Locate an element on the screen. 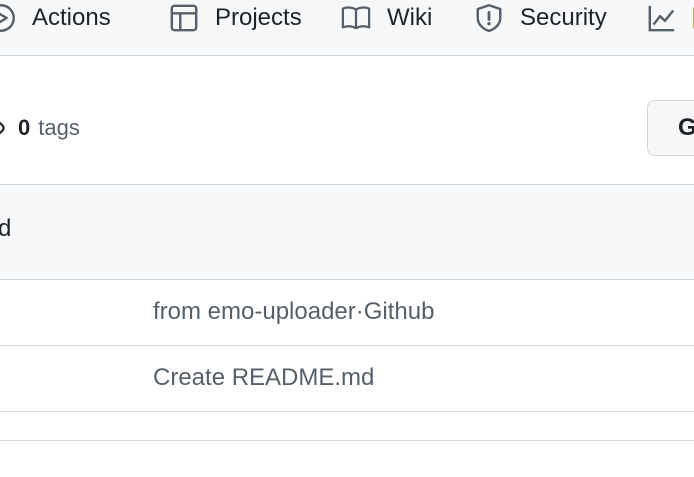 Image resolution: width=694 pixels, height=477 pixels. nav-tab-projects: Projects is located at coordinates (235, 18).